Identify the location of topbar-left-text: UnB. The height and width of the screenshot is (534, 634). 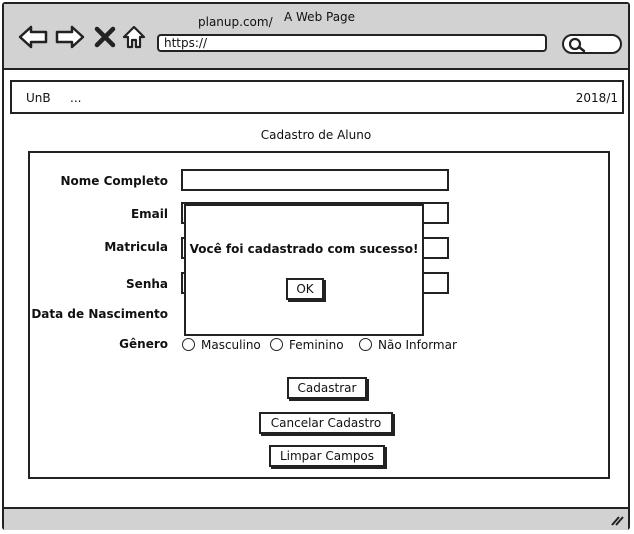
(38, 98).